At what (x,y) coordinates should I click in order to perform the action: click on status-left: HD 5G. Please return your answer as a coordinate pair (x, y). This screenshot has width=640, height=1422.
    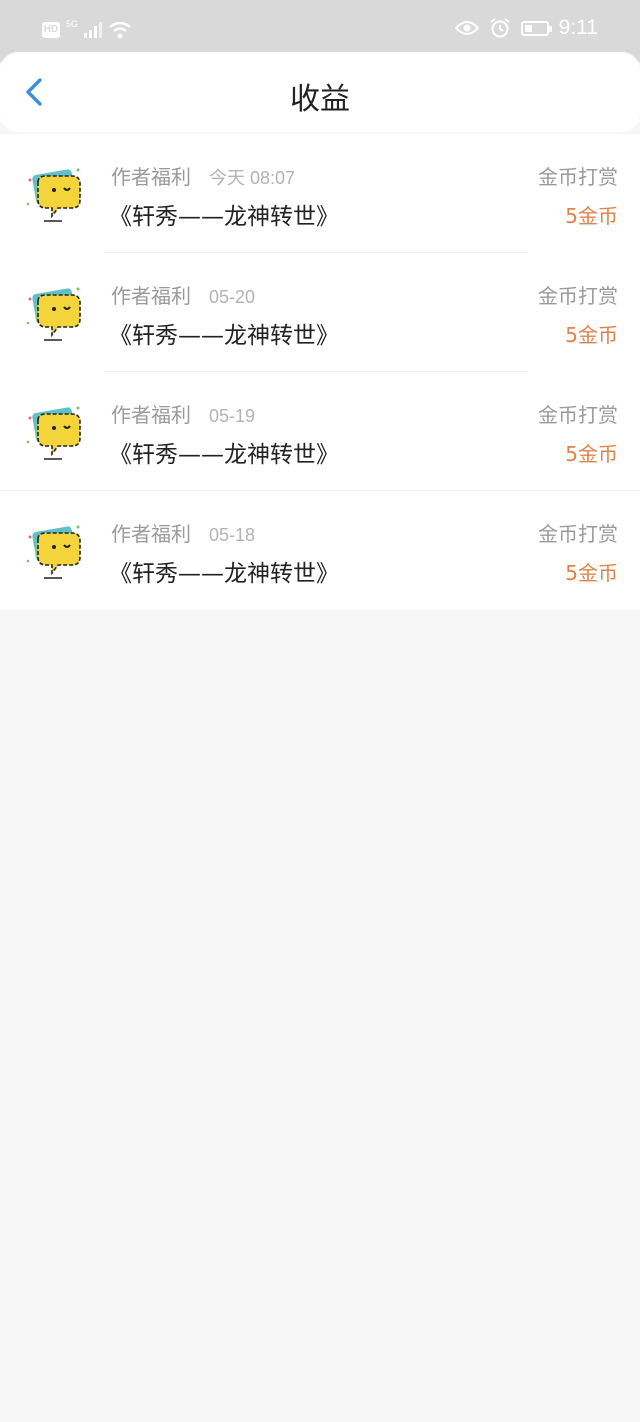
    Looking at the image, I should click on (87, 29).